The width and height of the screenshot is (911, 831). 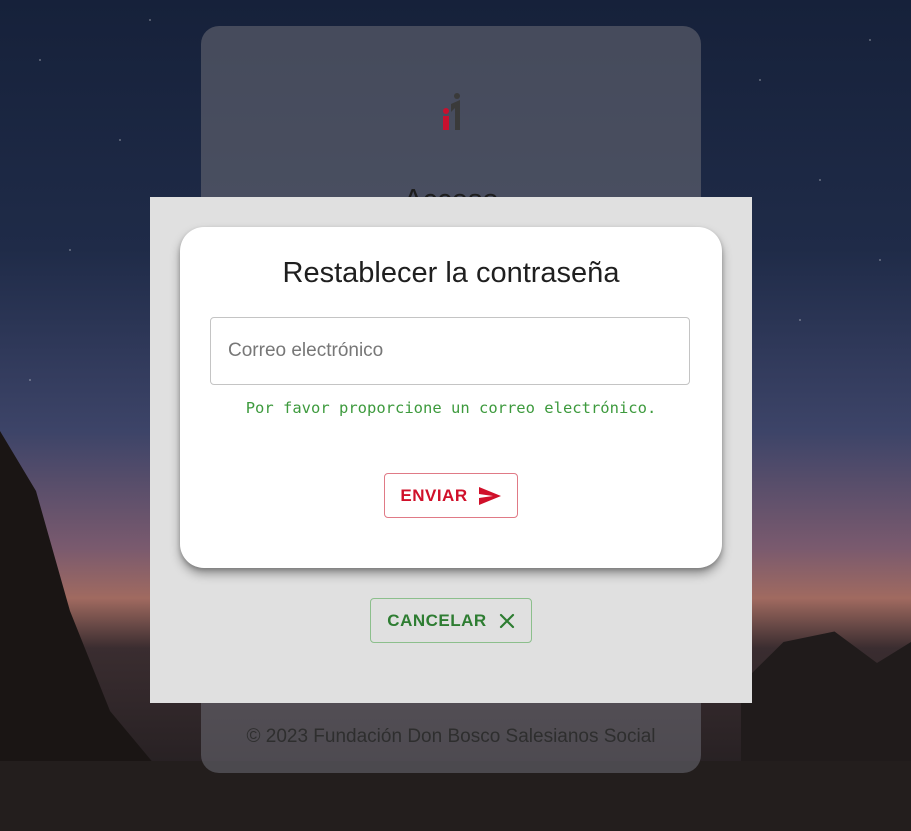 What do you see at coordinates (451, 273) in the screenshot?
I see `dialog-title: Restablecer la contraseña` at bounding box center [451, 273].